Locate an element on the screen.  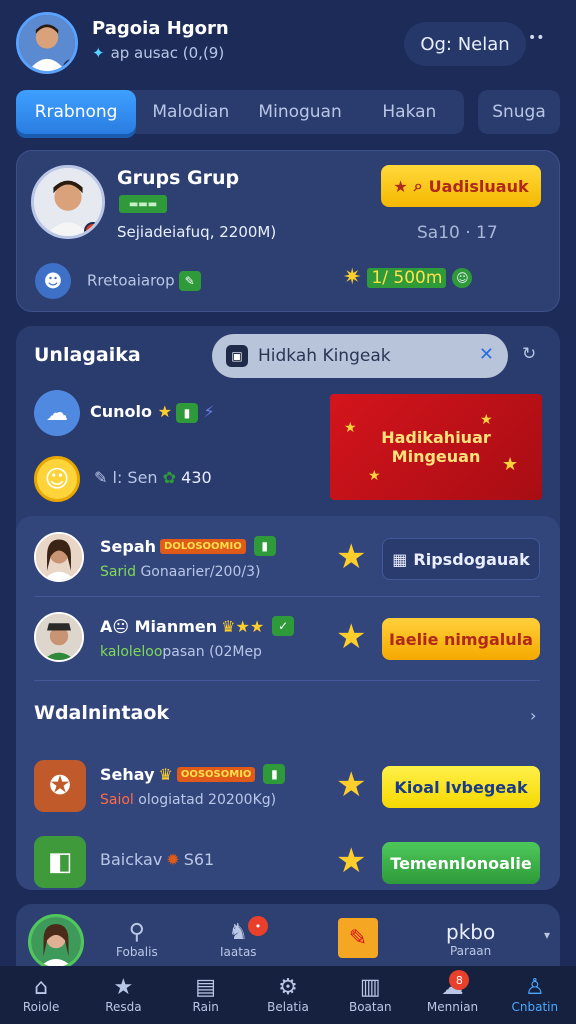
footer-card: ⚲ Fobalis ♞ Iaatas • ✎ pkbo Paraan ▾ is located at coordinates (288, 937).